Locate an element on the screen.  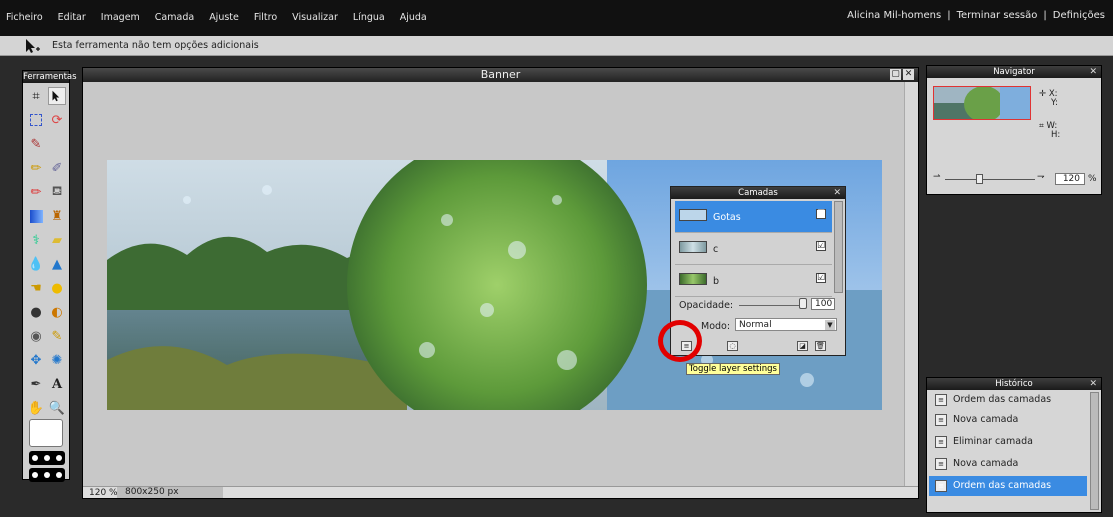
maximize-icon: ▢ is located at coordinates (895, 74).